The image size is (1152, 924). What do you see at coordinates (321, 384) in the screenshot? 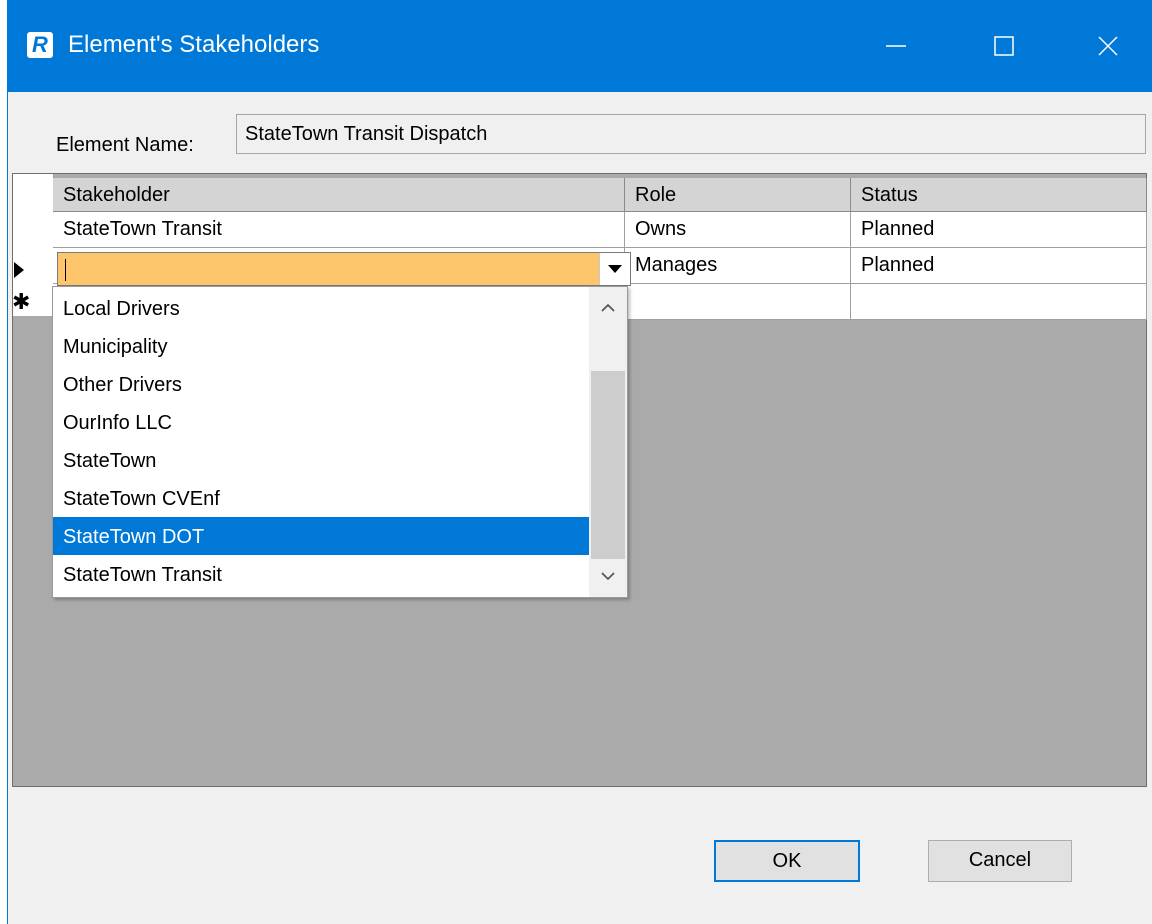
I see `dropdown-option: Other Drivers` at bounding box center [321, 384].